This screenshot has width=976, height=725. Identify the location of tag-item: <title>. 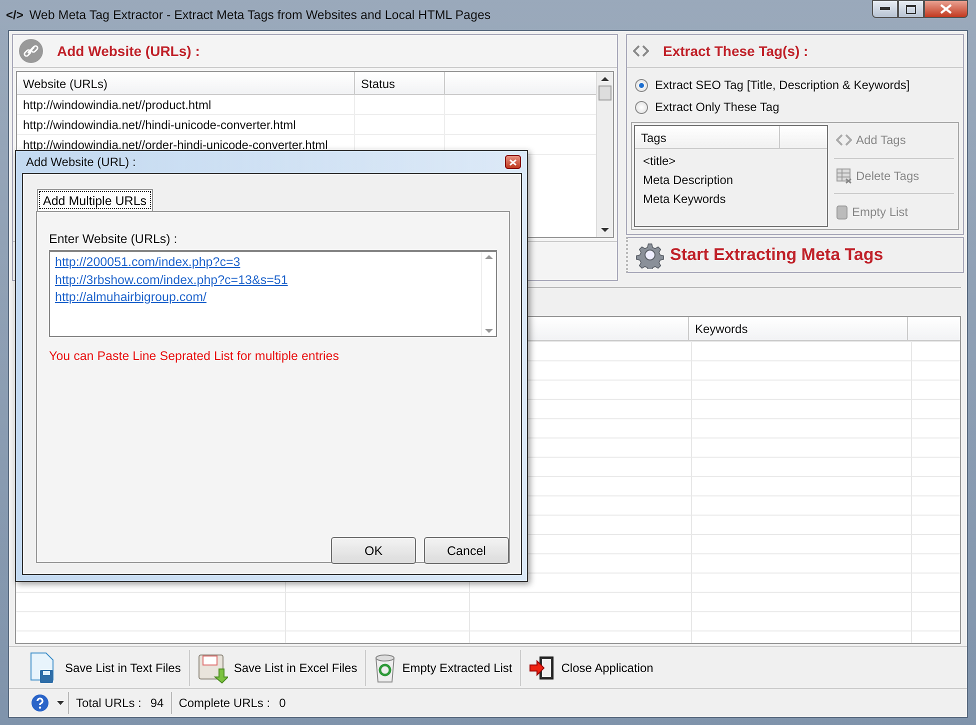
(731, 161).